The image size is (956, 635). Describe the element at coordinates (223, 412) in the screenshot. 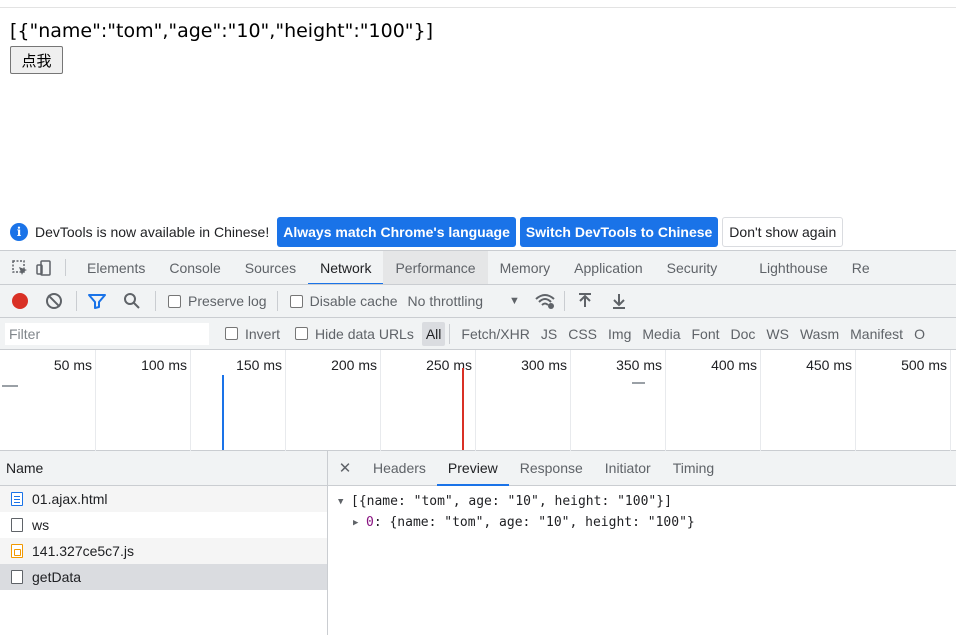

I see `dom-content-loaded-marker` at that location.